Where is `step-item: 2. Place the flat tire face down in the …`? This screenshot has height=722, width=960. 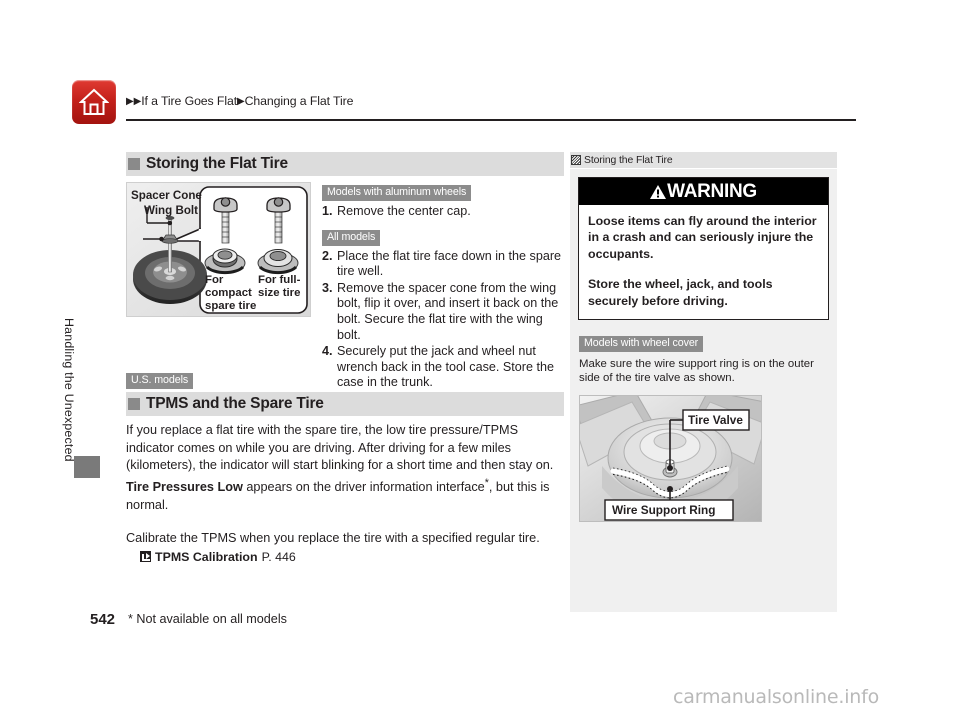 step-item: 2. Place the flat tire face down in the … is located at coordinates (444, 264).